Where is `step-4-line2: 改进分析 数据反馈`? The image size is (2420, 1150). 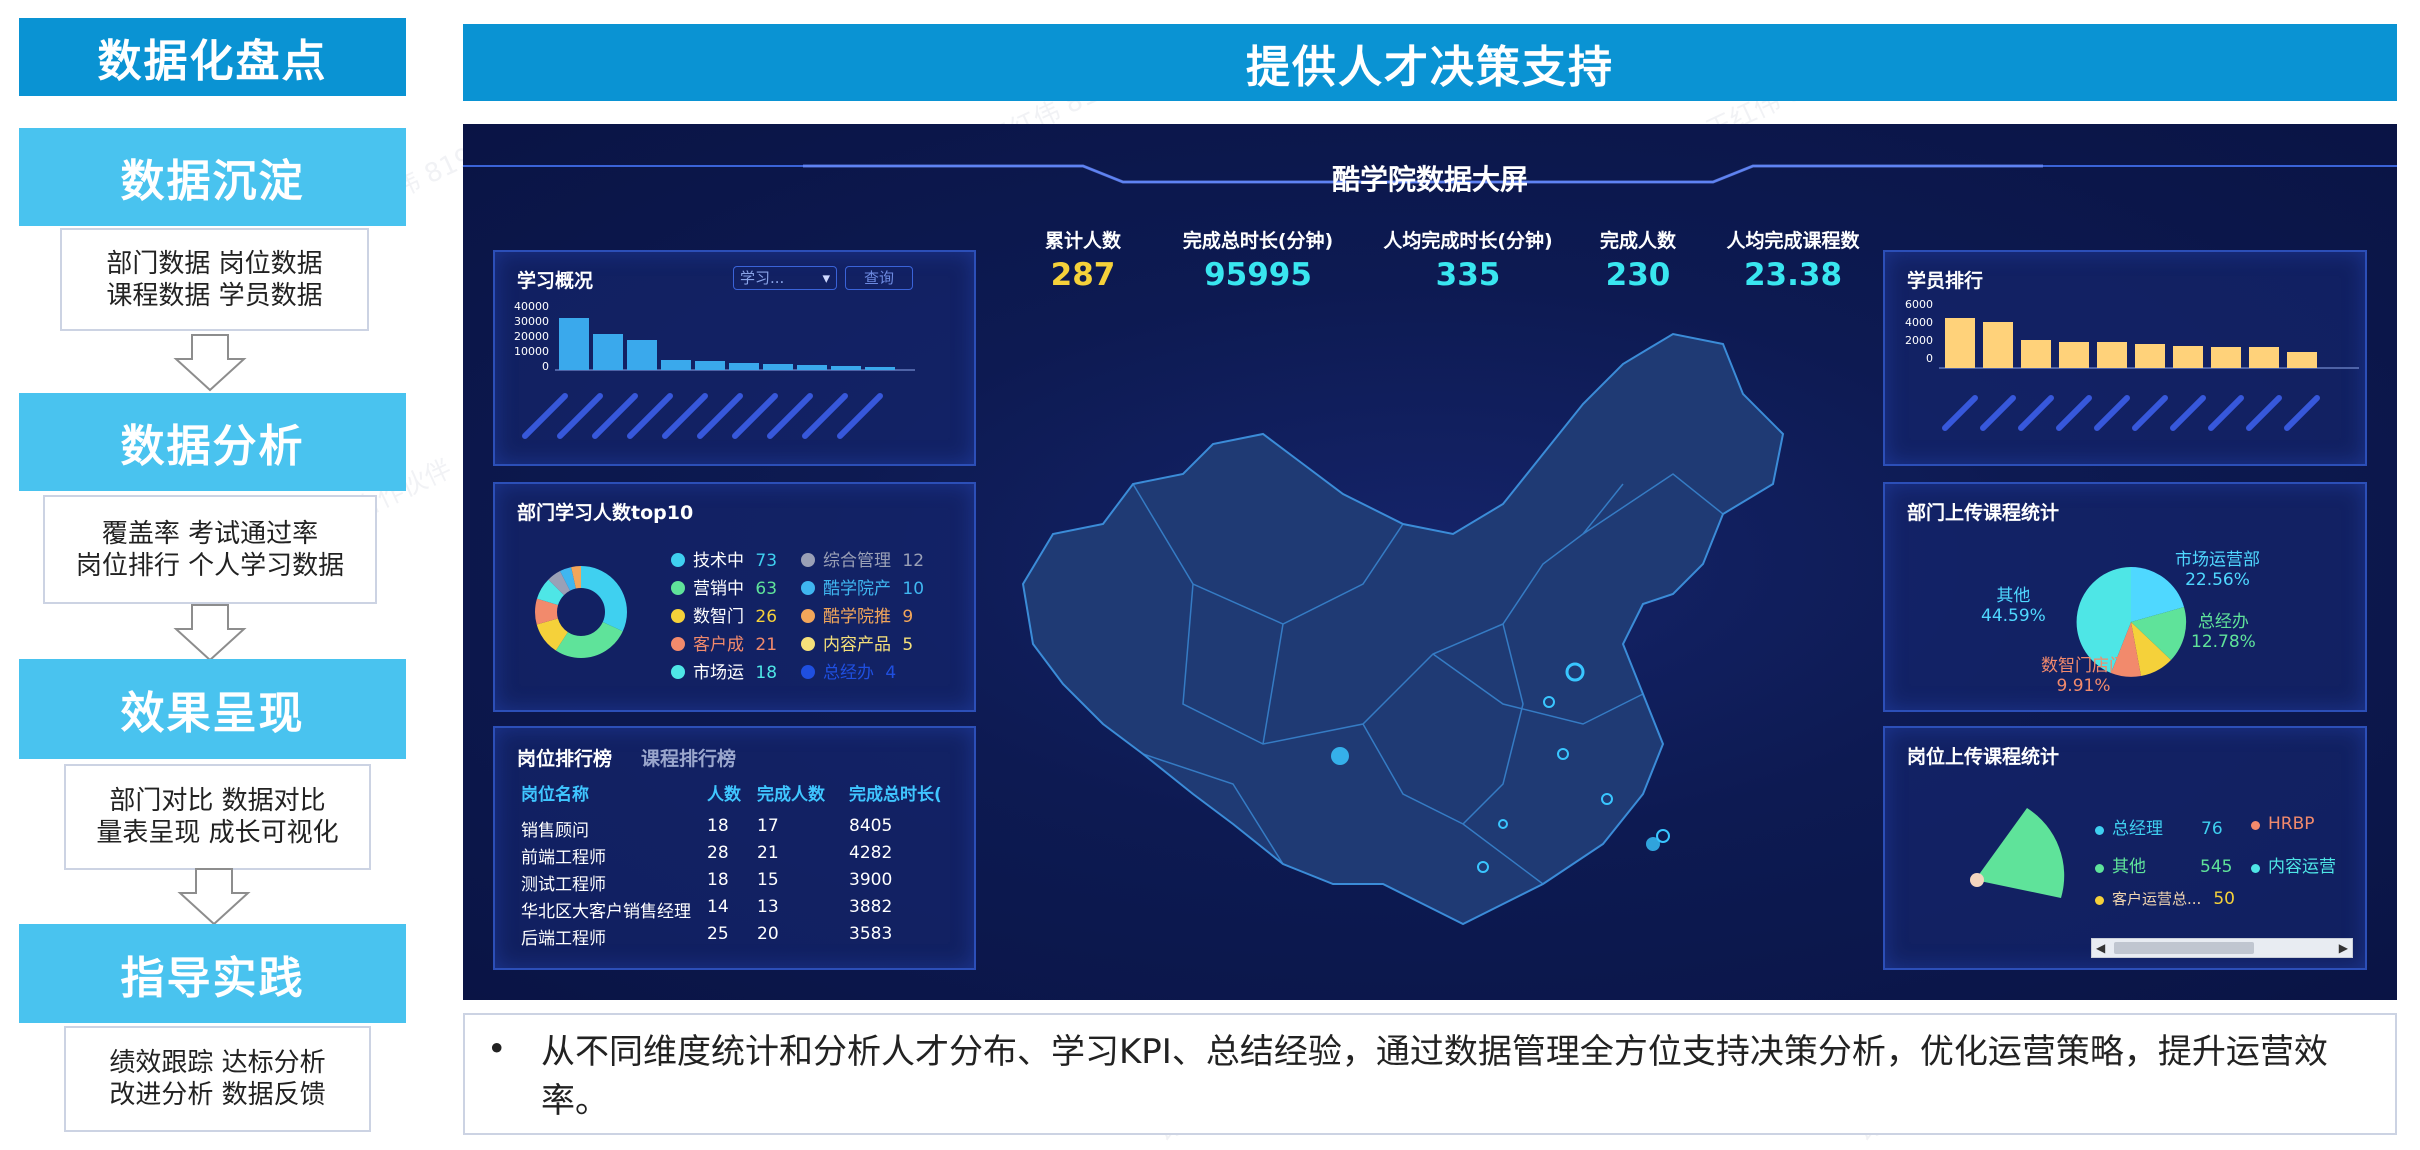 step-4-line2: 改进分析 数据反馈 is located at coordinates (217, 1095).